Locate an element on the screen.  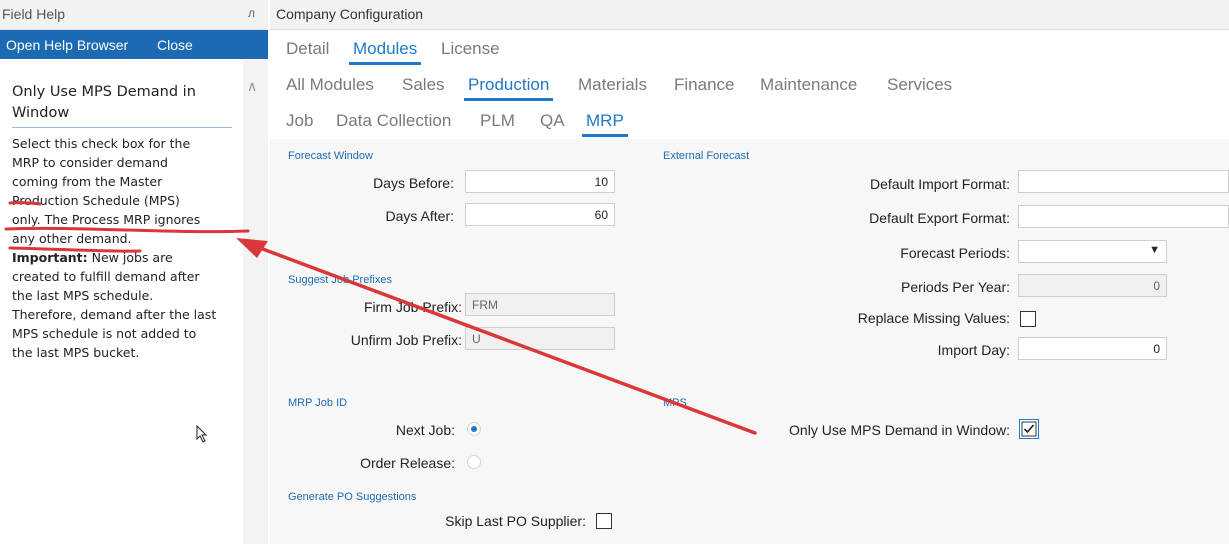
close-help-link: Close is located at coordinates (175, 45).